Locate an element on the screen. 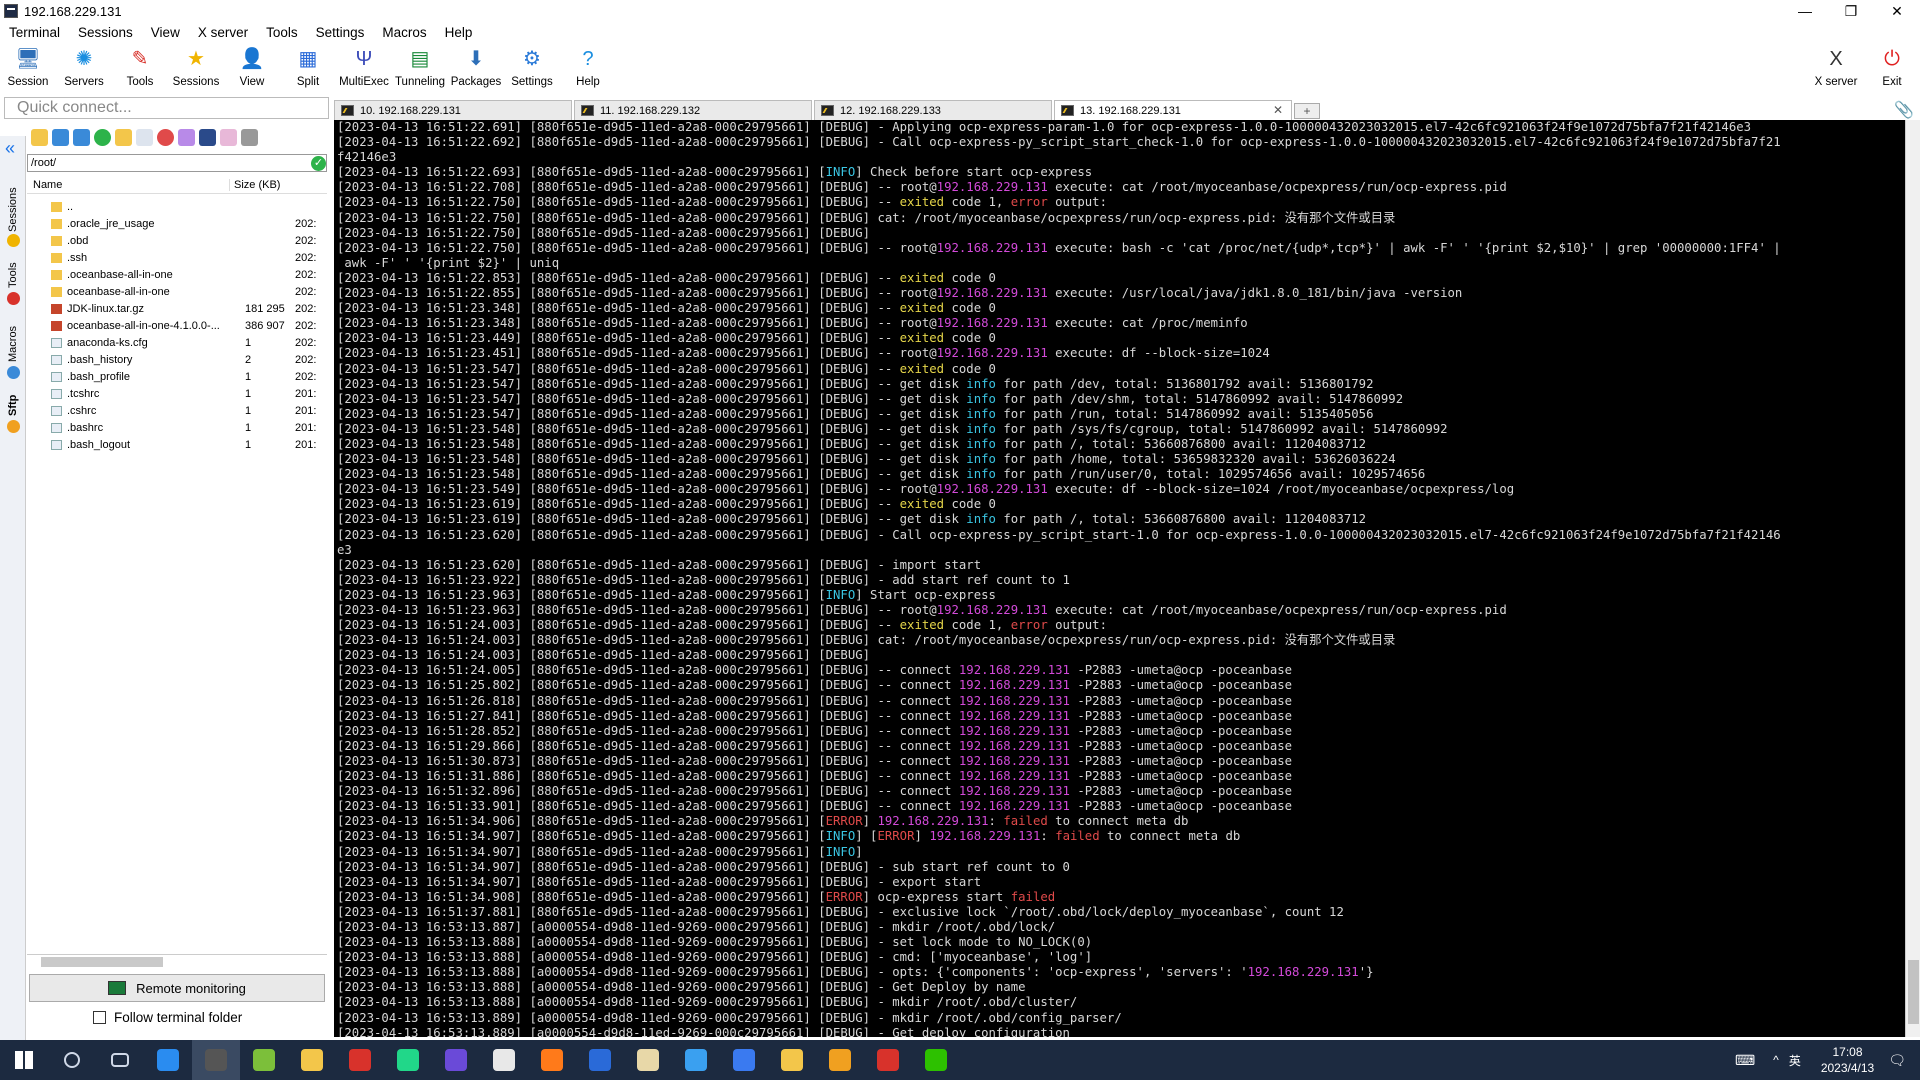 The image size is (1920, 1080). task-view-taskbar-button is located at coordinates (120, 1060).